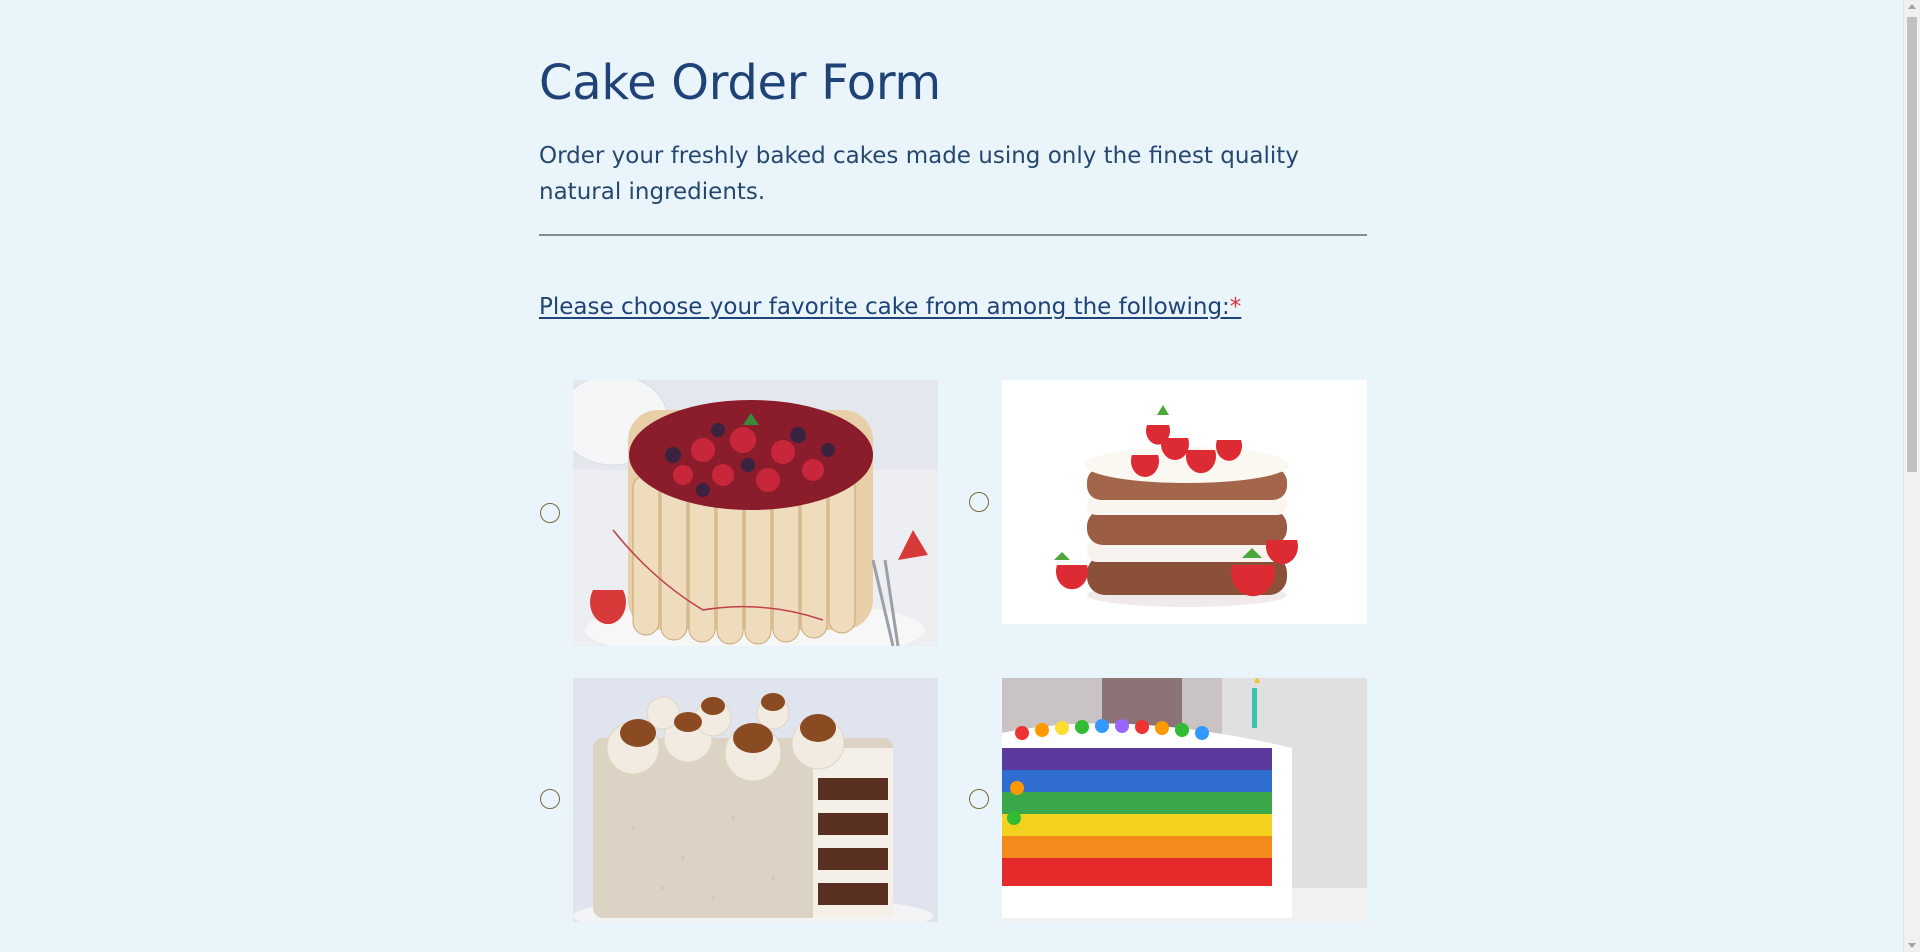  I want to click on vertical-scrollbar, so click(1911, 476).